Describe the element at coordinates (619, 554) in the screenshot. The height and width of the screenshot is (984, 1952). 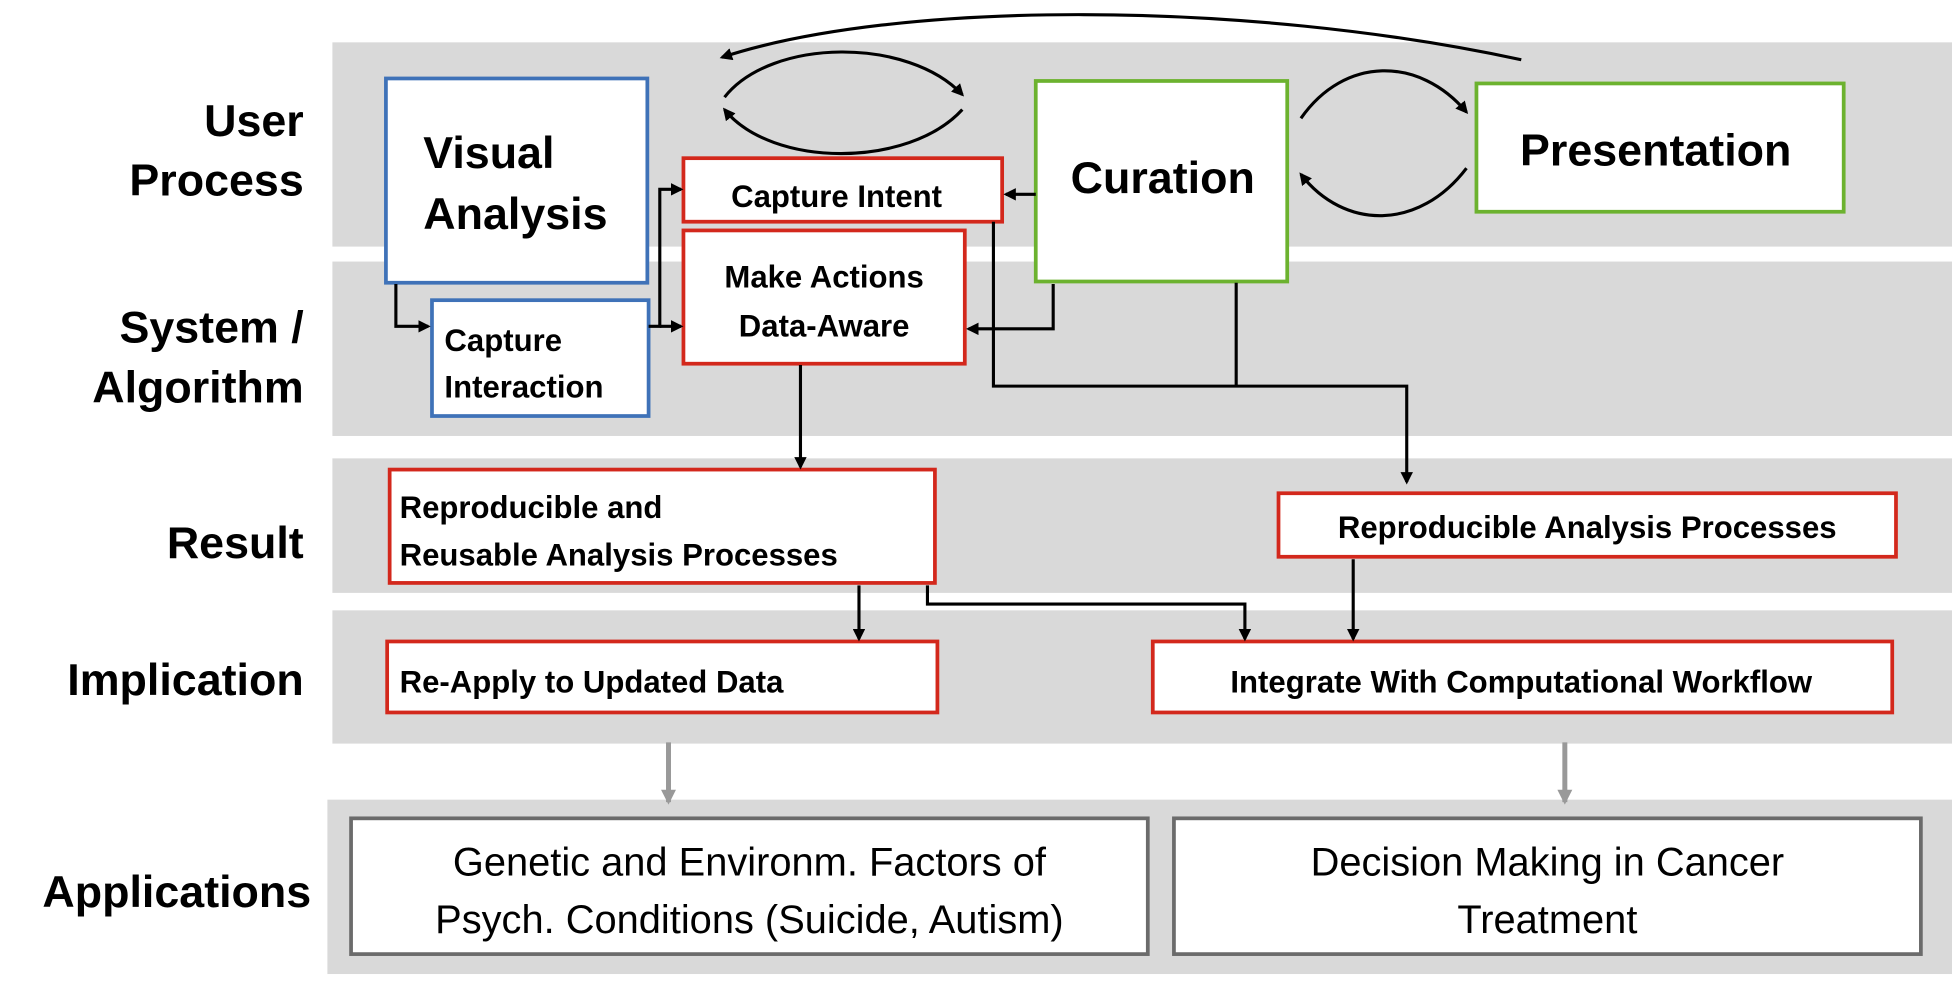
I see `reproducible-reusable-label-2: Reusable Analysis Processes` at that location.